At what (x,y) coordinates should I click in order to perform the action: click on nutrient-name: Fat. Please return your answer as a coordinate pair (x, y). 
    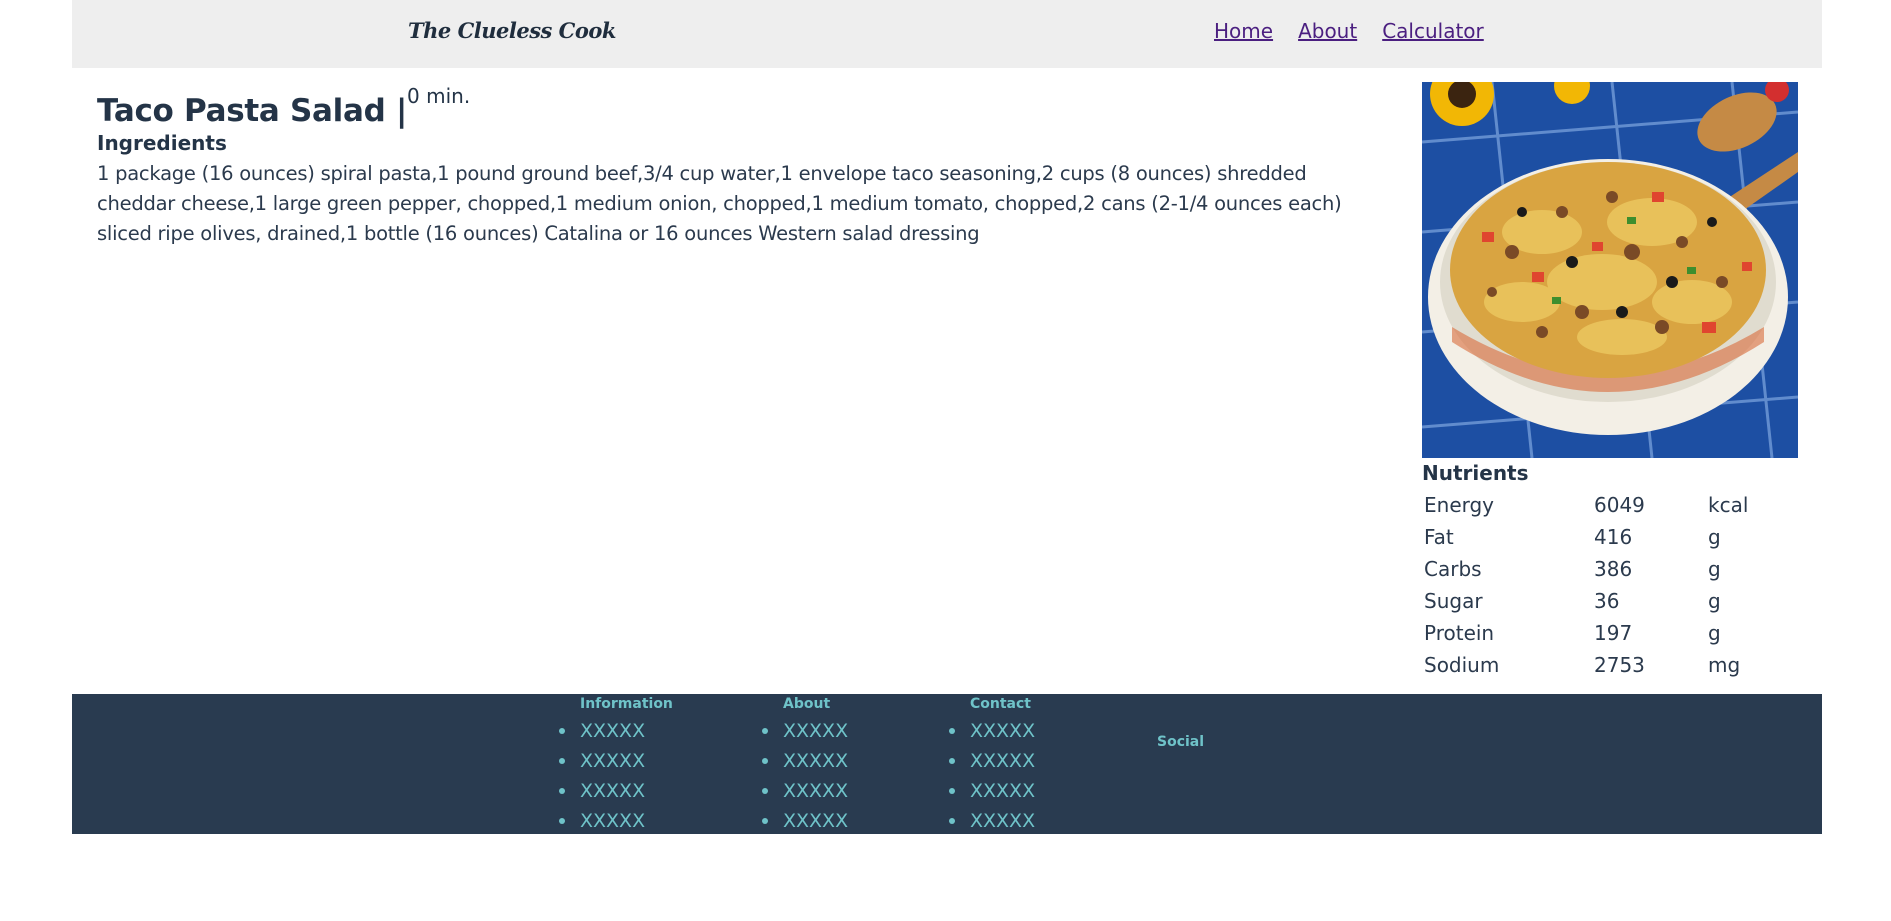
    Looking at the image, I should click on (1439, 537).